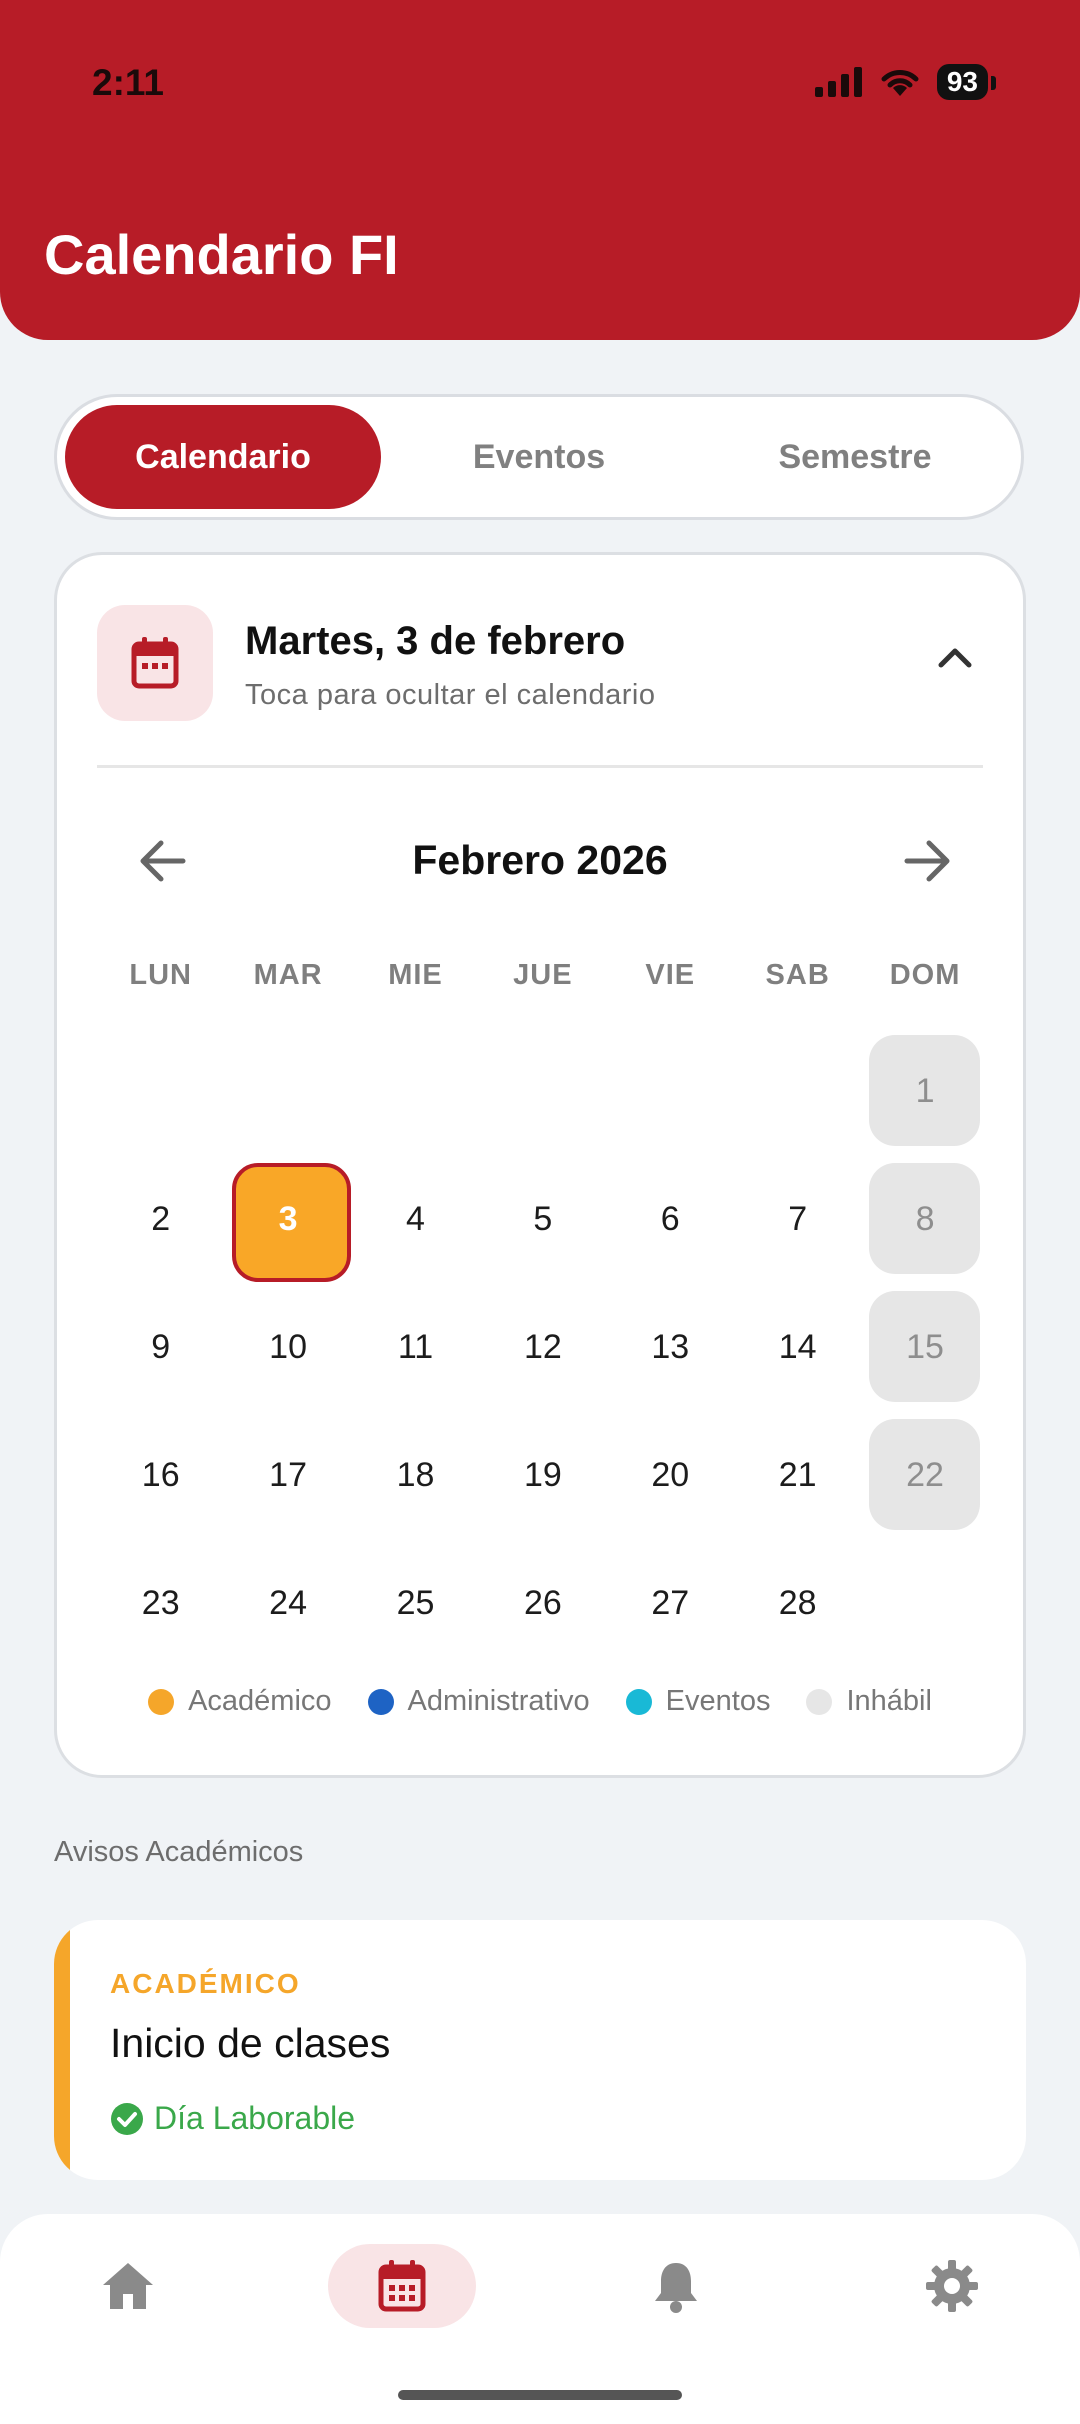 The image size is (1080, 2424). I want to click on selected-date-title: Martes, 3 de febrero, so click(435, 641).